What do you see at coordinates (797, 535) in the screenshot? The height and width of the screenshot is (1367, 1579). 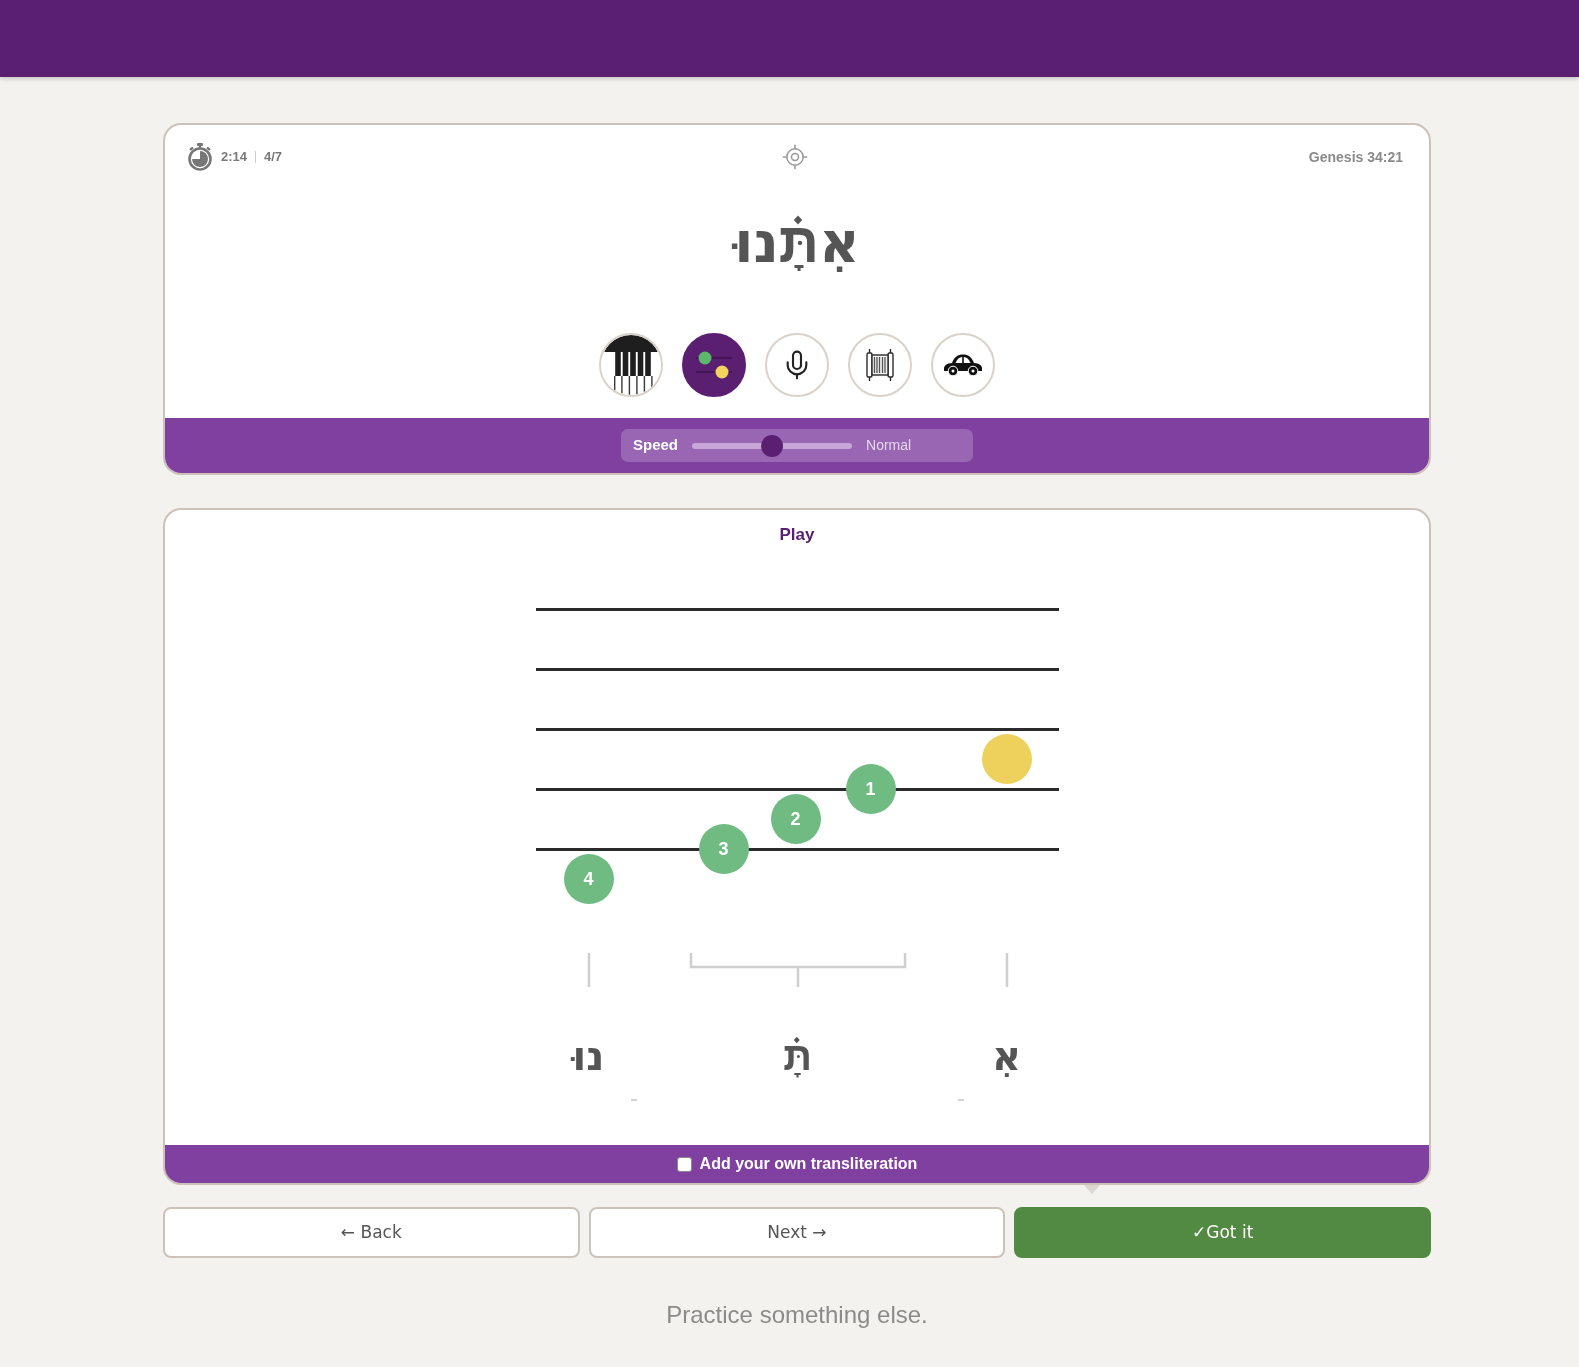 I see `play-title: Play` at bounding box center [797, 535].